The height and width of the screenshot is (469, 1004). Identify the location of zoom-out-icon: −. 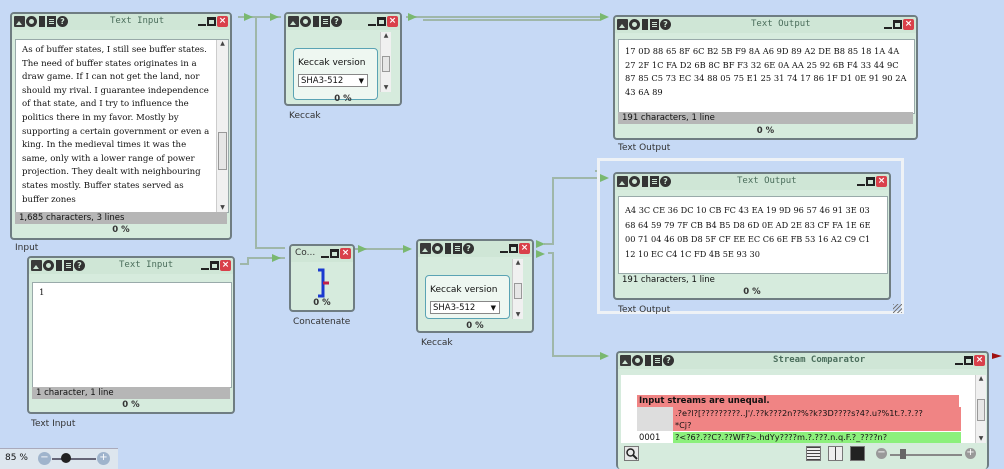
(881, 453).